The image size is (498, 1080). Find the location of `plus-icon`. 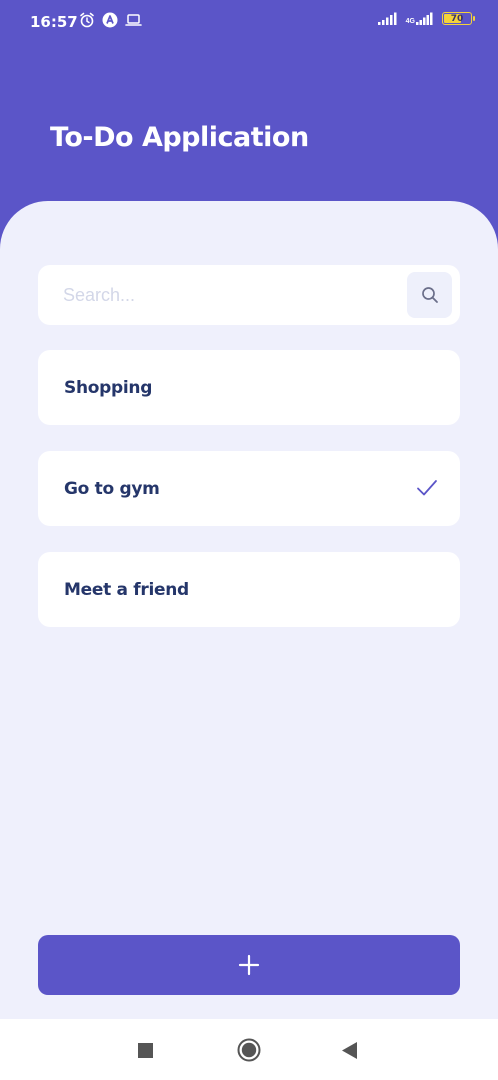

plus-icon is located at coordinates (249, 965).